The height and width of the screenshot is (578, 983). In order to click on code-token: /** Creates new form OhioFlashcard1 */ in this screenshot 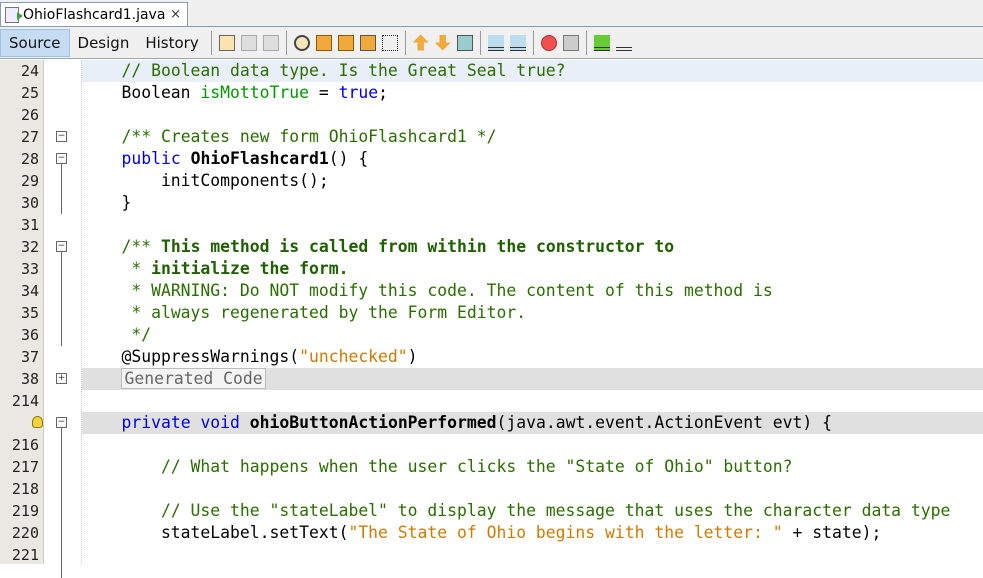, I will do `click(308, 136)`.